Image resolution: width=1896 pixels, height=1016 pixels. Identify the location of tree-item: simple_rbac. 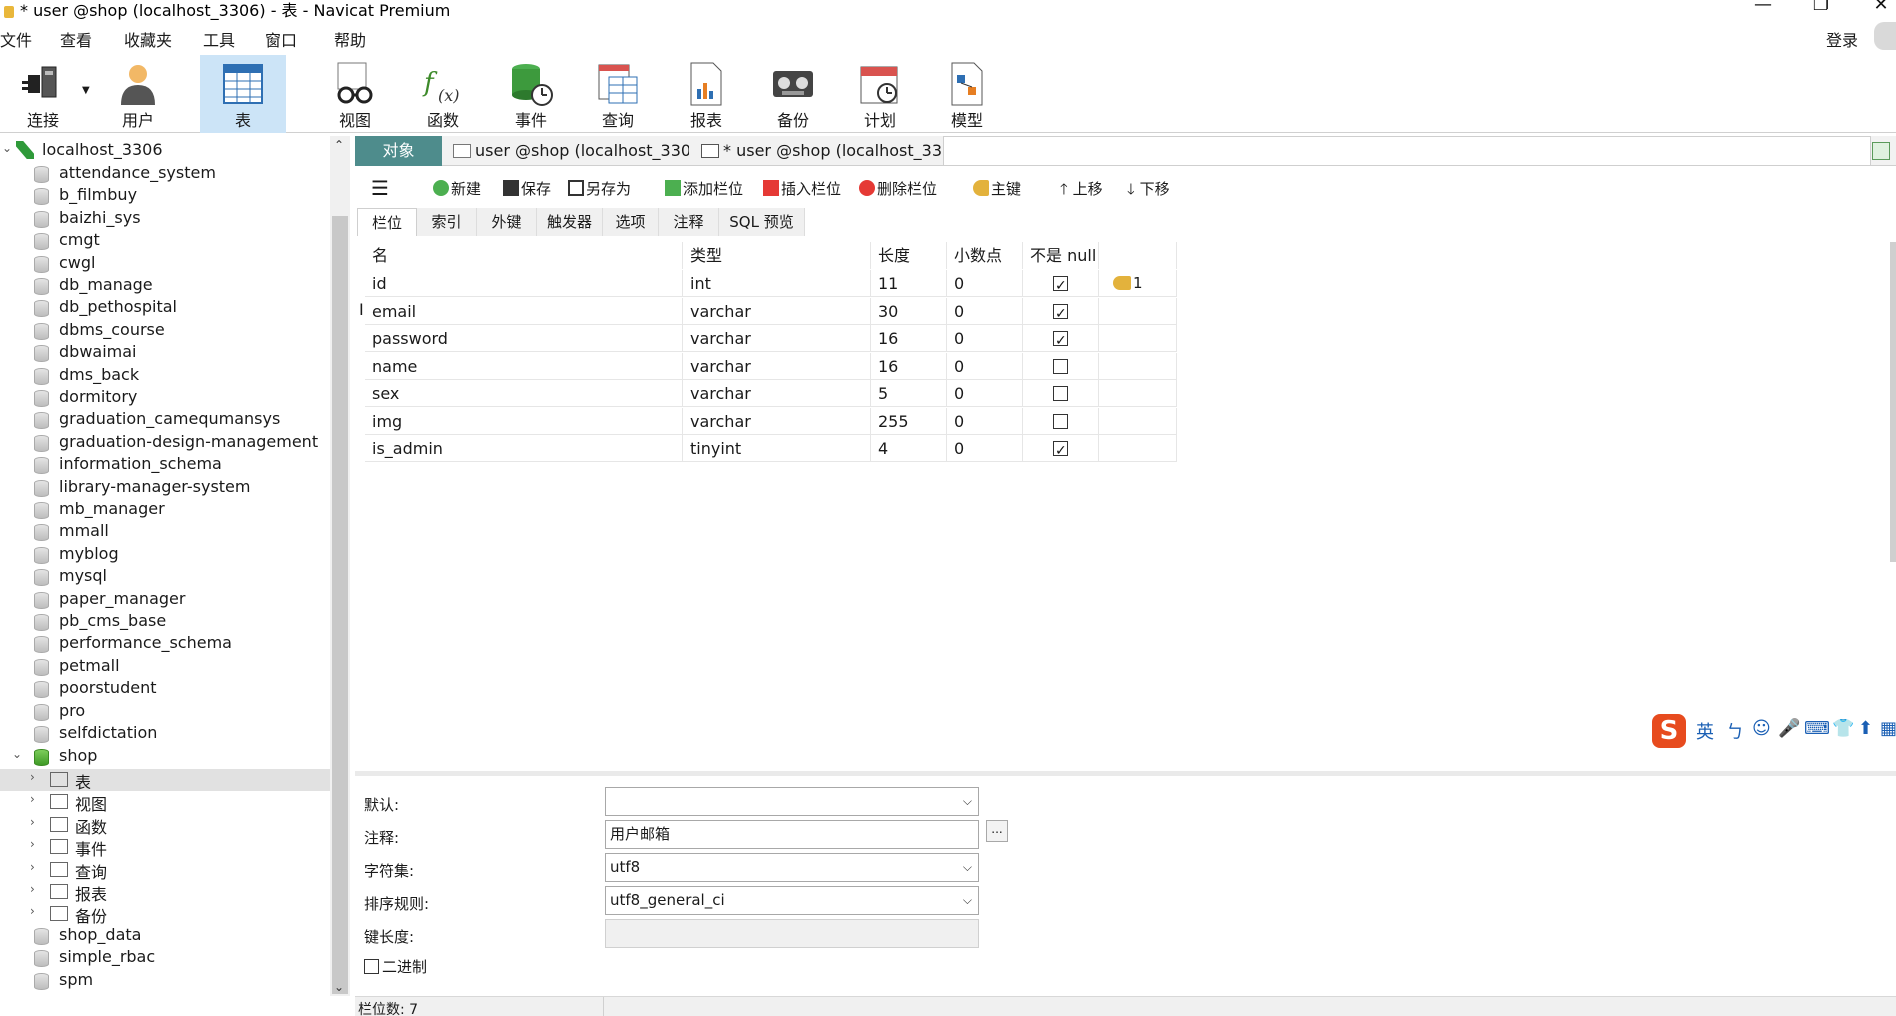
(165, 958).